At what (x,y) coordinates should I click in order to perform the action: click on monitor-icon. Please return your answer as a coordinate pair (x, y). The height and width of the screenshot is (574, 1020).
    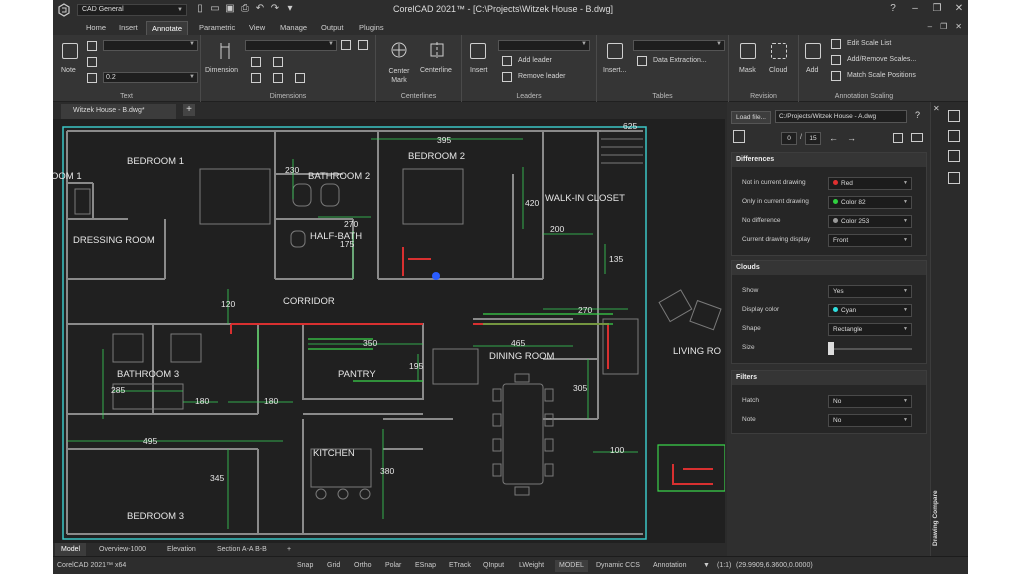
    Looking at the image, I should click on (917, 137).